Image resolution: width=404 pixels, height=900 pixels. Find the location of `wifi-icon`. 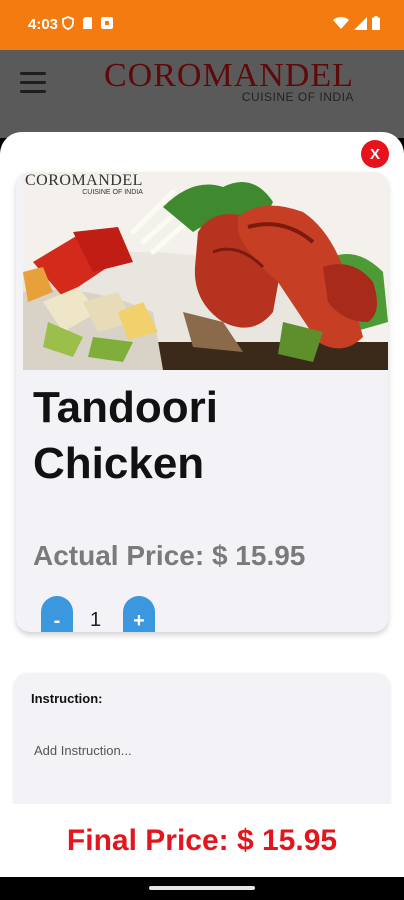

wifi-icon is located at coordinates (341, 22).